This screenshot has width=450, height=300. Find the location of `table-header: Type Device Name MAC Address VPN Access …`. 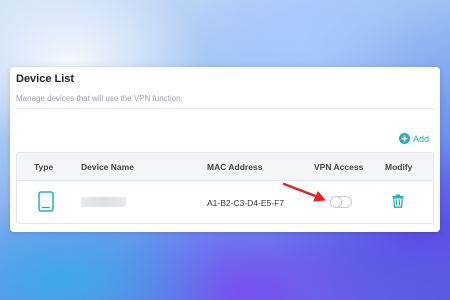

table-header: Type Device Name MAC Address VPN Access … is located at coordinates (225, 167).